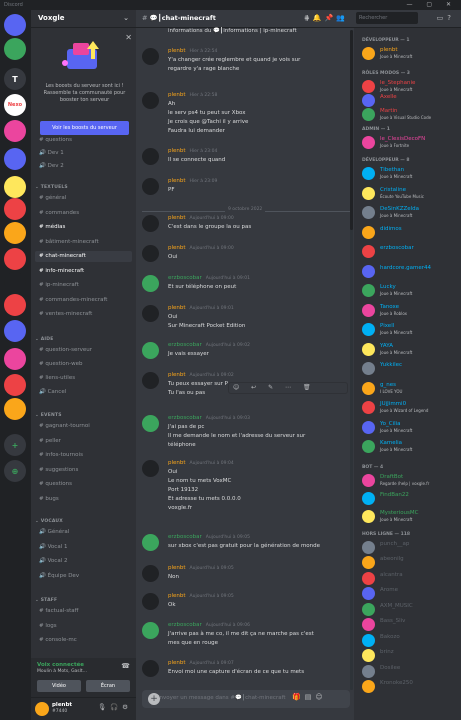  Describe the element at coordinates (108, 686) in the screenshot. I see `screen-share-button: Écran` at that location.